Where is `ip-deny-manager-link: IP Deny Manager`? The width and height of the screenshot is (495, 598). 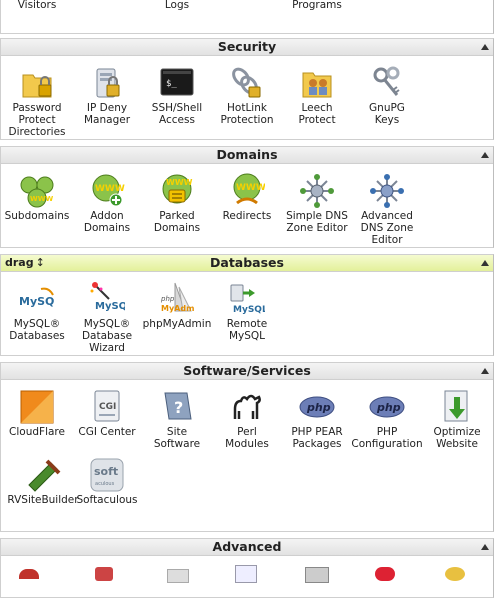 ip-deny-manager-link: IP Deny Manager is located at coordinates (107, 95).